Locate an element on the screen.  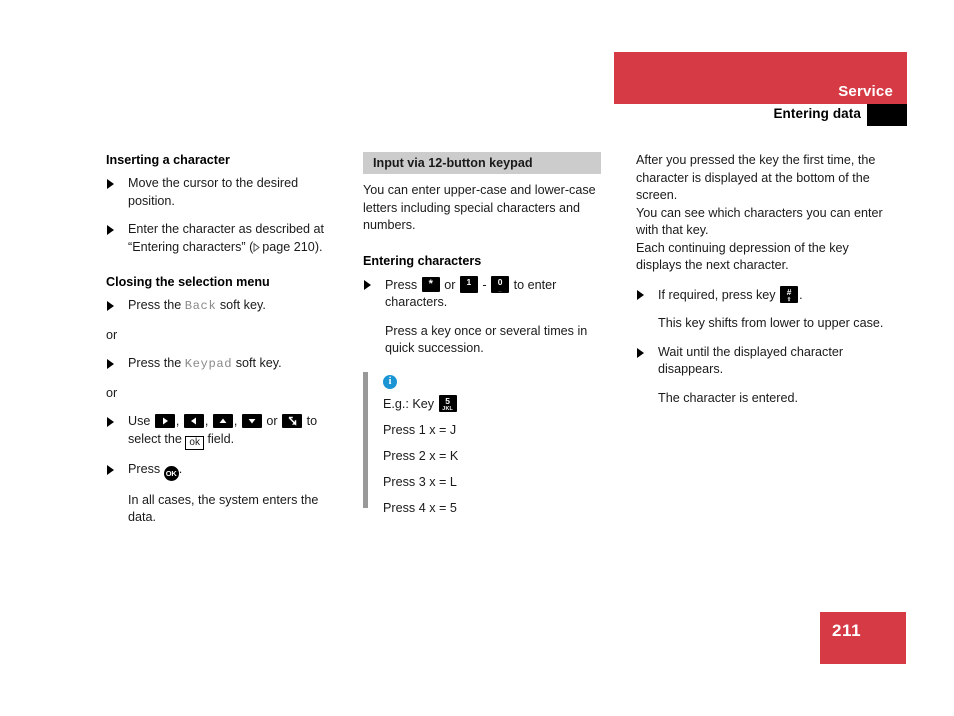
heading-inserting-a-character: Inserting a character is located at coordinates (168, 160).